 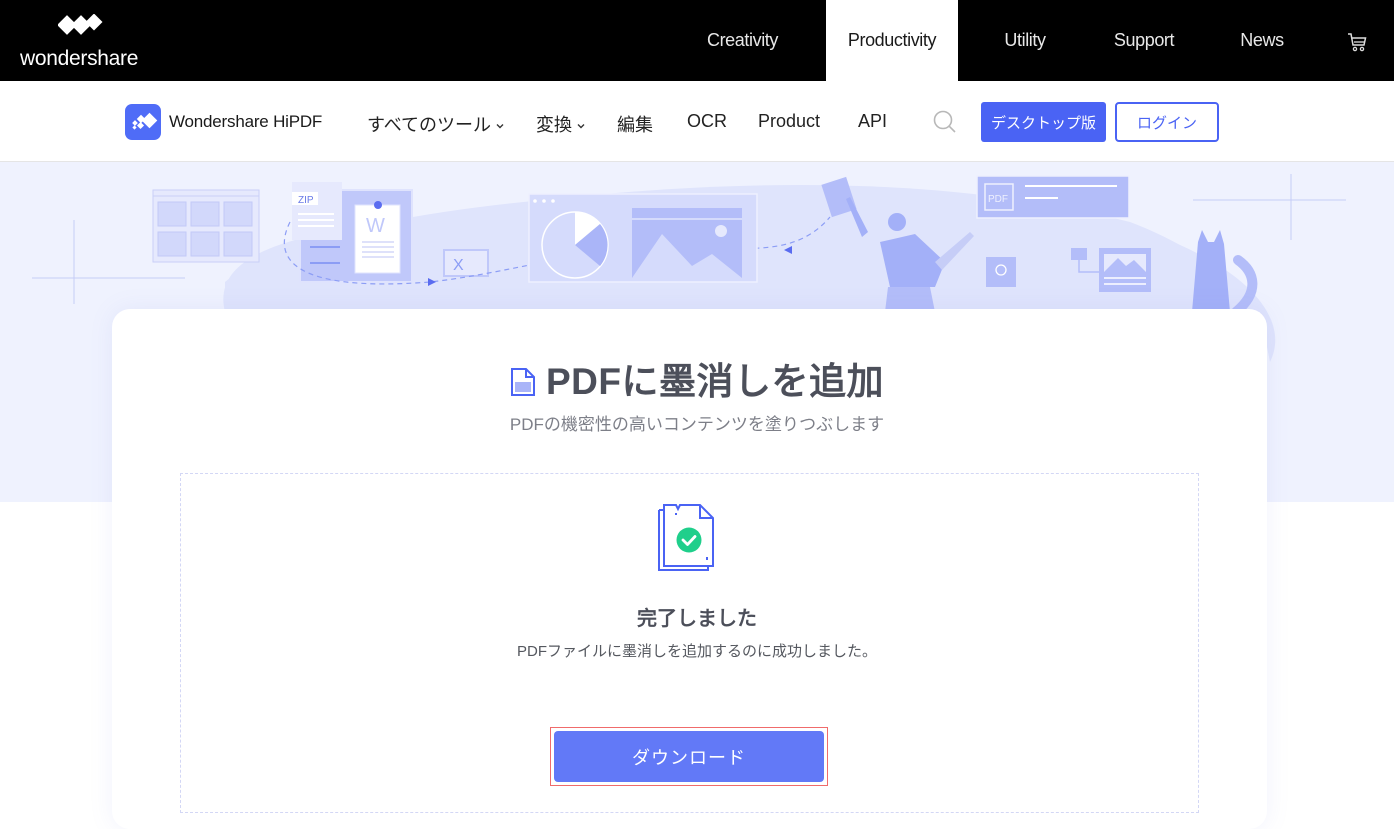 What do you see at coordinates (635, 124) in the screenshot?
I see `nav-edit: 編集` at bounding box center [635, 124].